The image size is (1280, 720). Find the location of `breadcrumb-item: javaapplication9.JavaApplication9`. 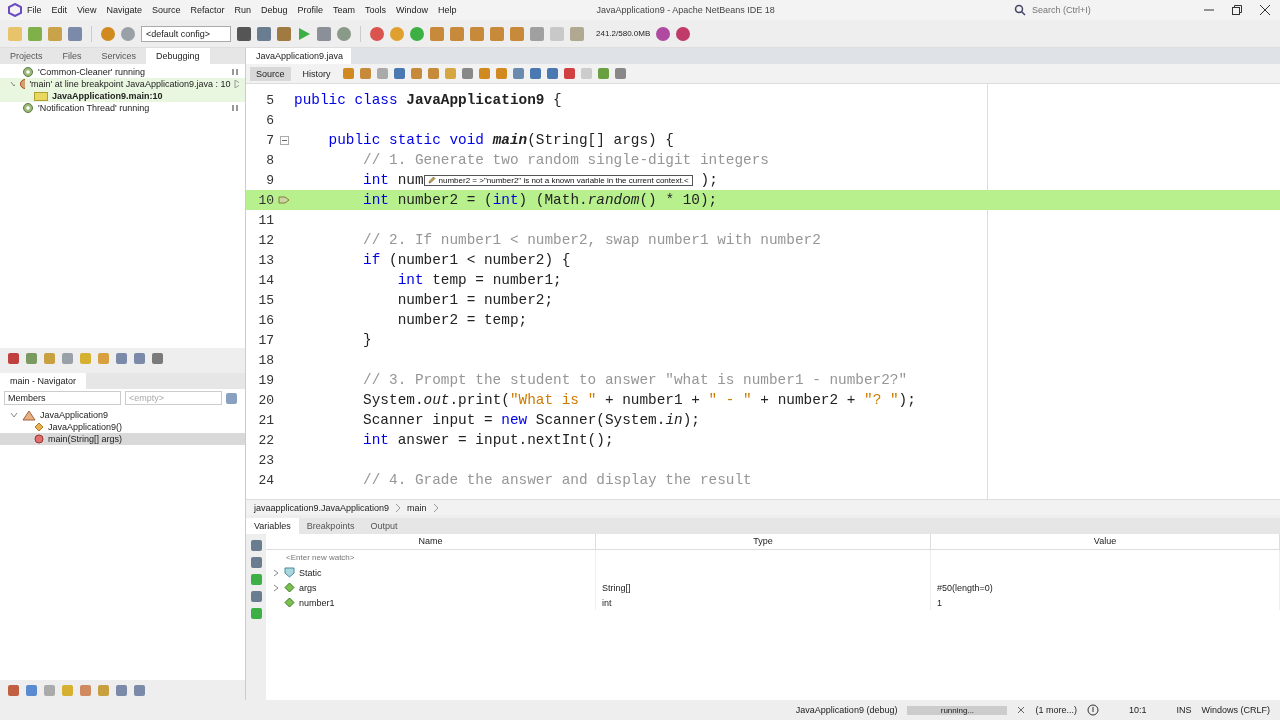

breadcrumb-item: javaapplication9.JavaApplication9 is located at coordinates (322, 507).